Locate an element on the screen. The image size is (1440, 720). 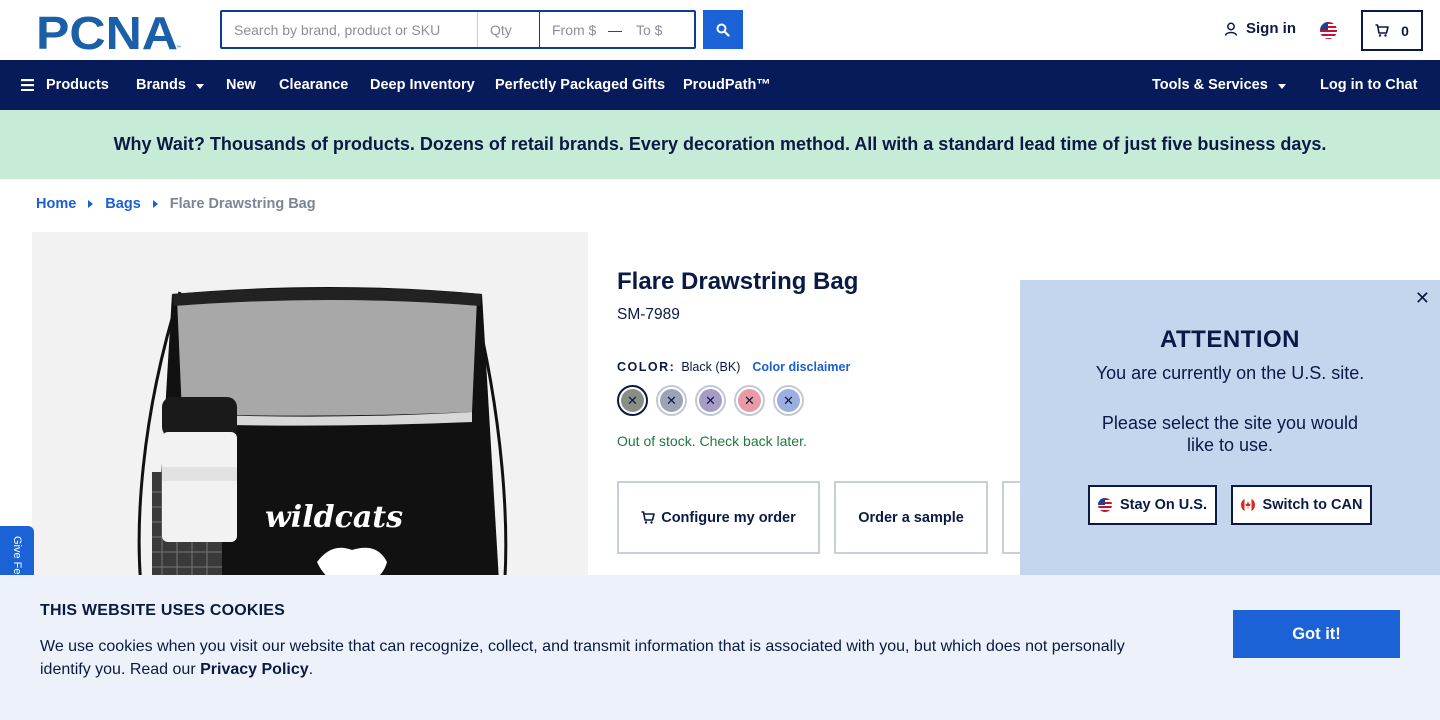
sign-in-label: Sign in is located at coordinates (1271, 28).